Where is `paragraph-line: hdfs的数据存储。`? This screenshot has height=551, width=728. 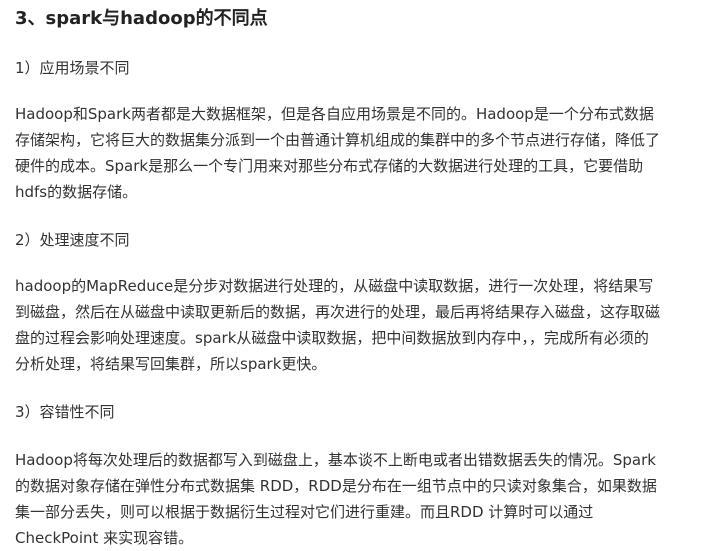 paragraph-line: hdfs的数据存储。 is located at coordinates (76, 192).